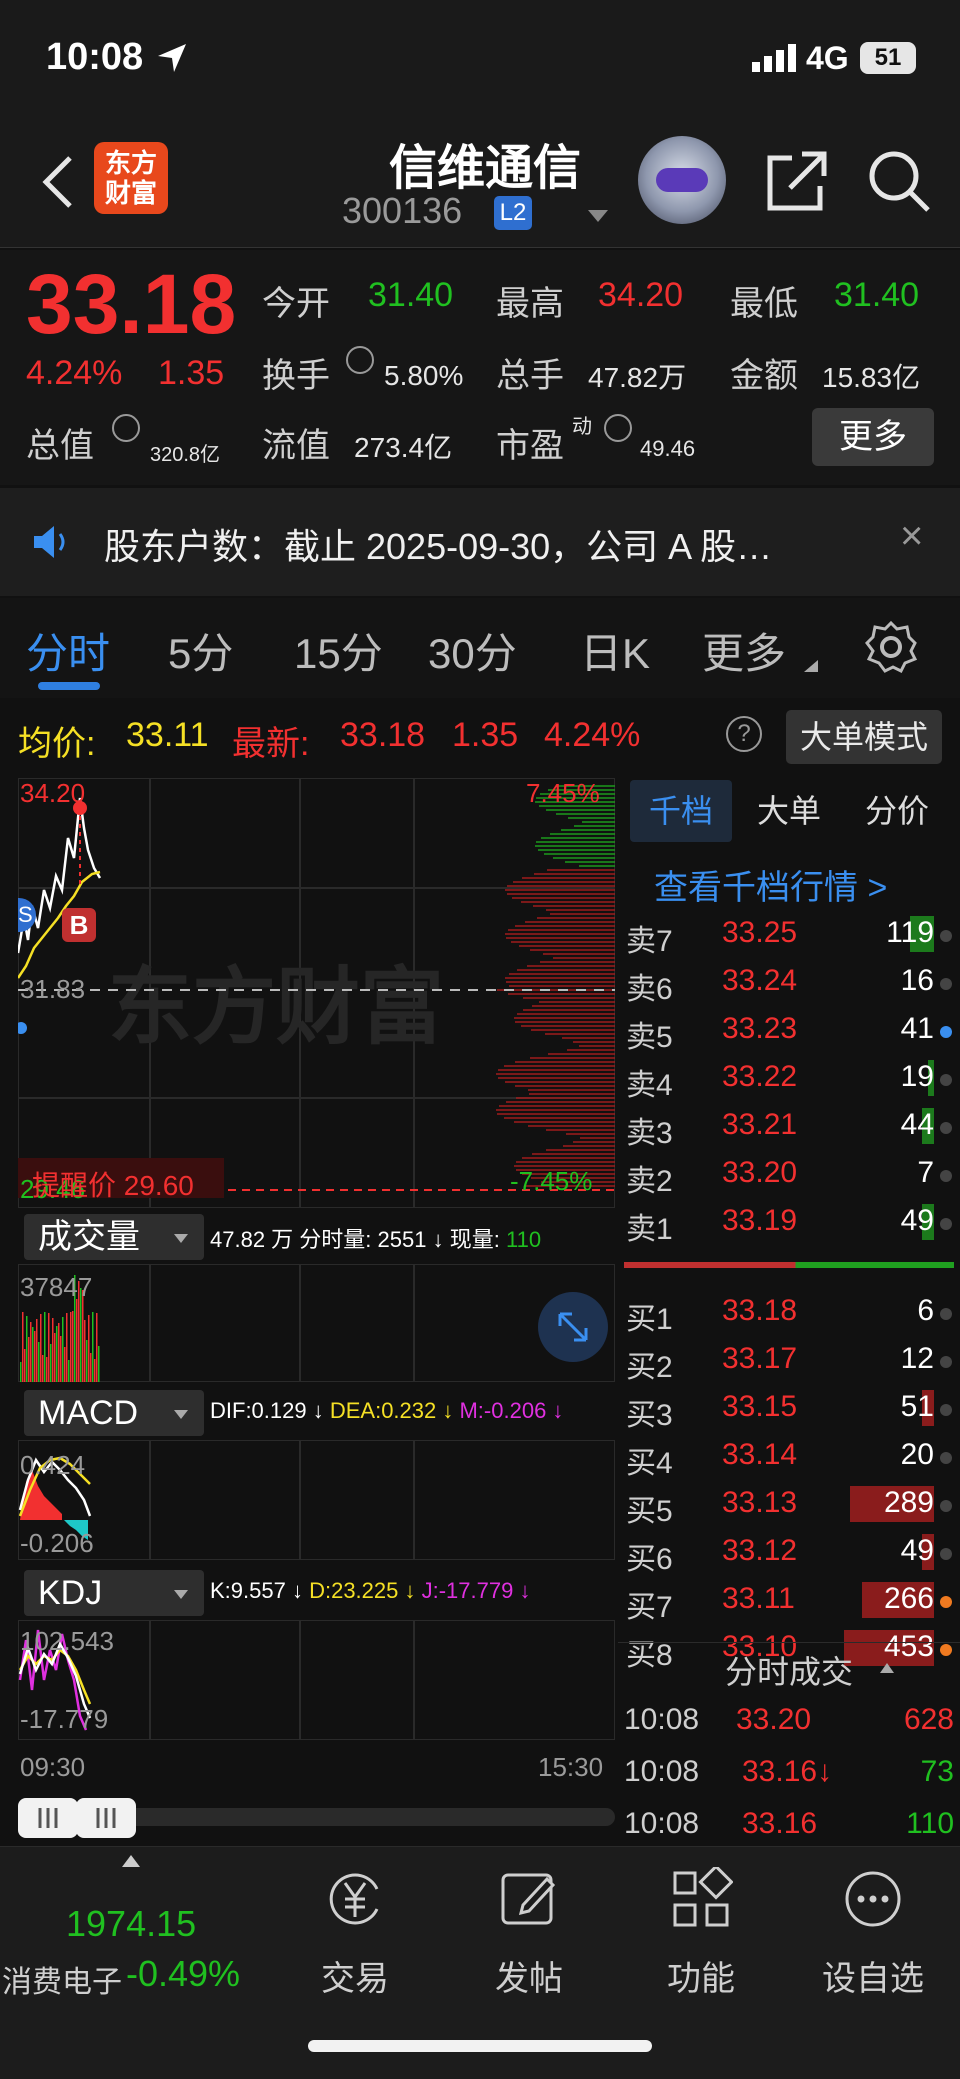  I want to click on stock-code: 300136, so click(402, 210).